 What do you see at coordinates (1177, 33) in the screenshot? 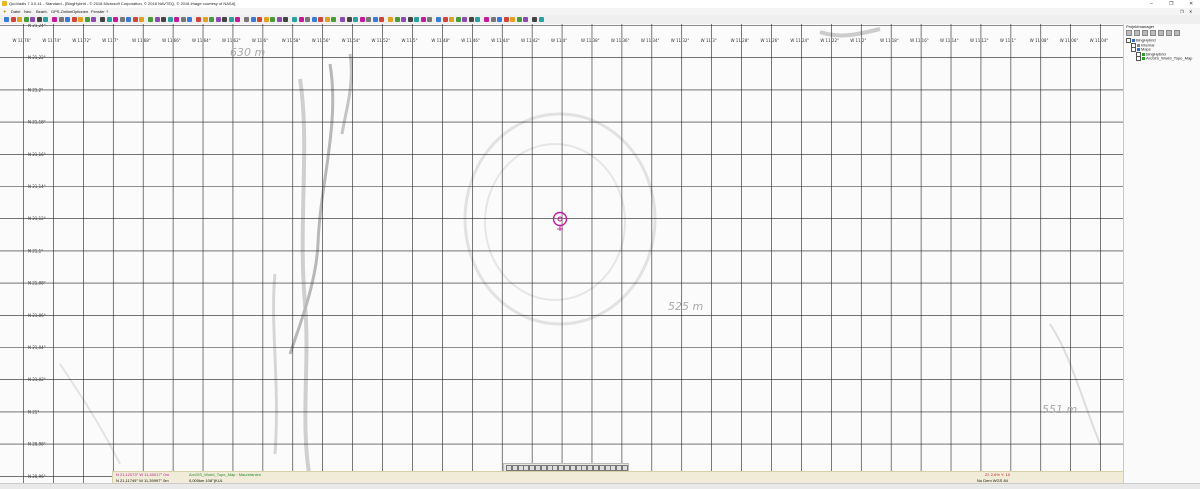
I see `panel-settings-icon` at bounding box center [1177, 33].